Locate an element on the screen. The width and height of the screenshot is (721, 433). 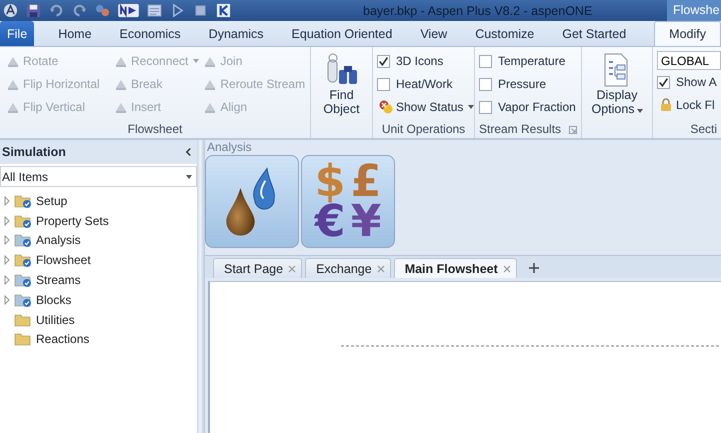
window-title: bayer.bkp - Aspen Plus V8.2 - aspenONE is located at coordinates (477, 11).